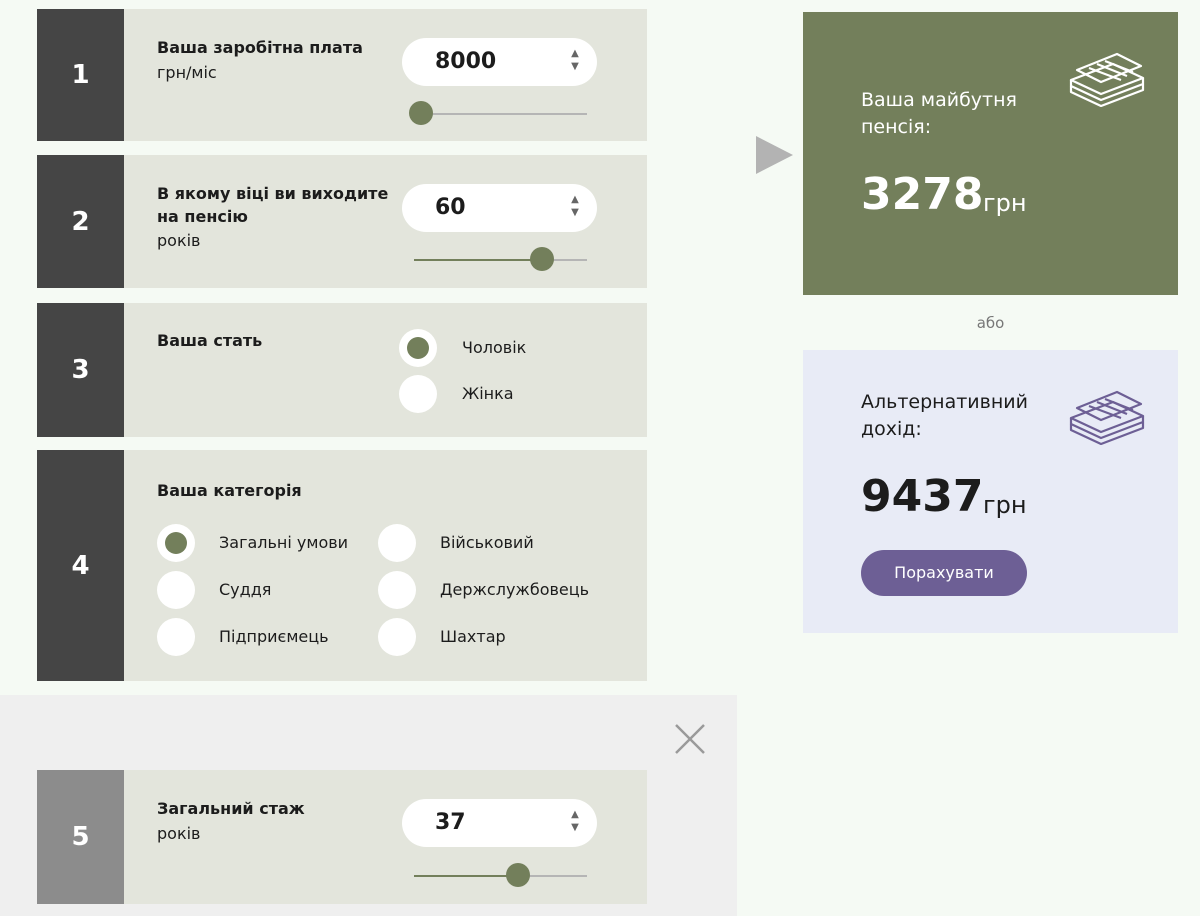 The height and width of the screenshot is (916, 1200). What do you see at coordinates (499, 823) in the screenshot?
I see `experience-stepper: 37 ▲ ▼` at bounding box center [499, 823].